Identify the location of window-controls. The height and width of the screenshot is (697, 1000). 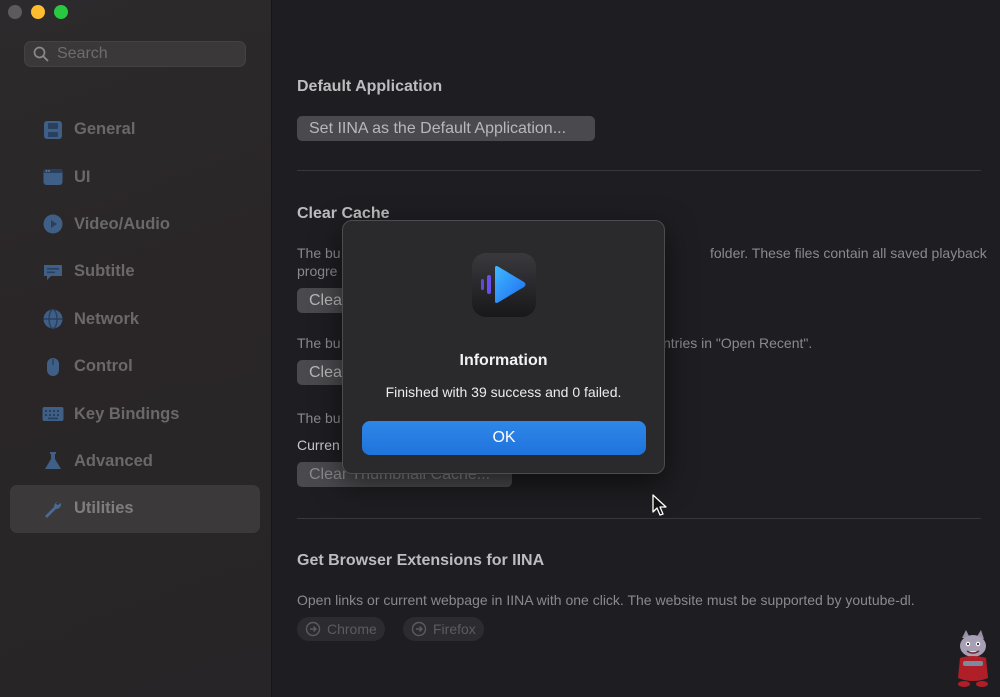
(38, 12).